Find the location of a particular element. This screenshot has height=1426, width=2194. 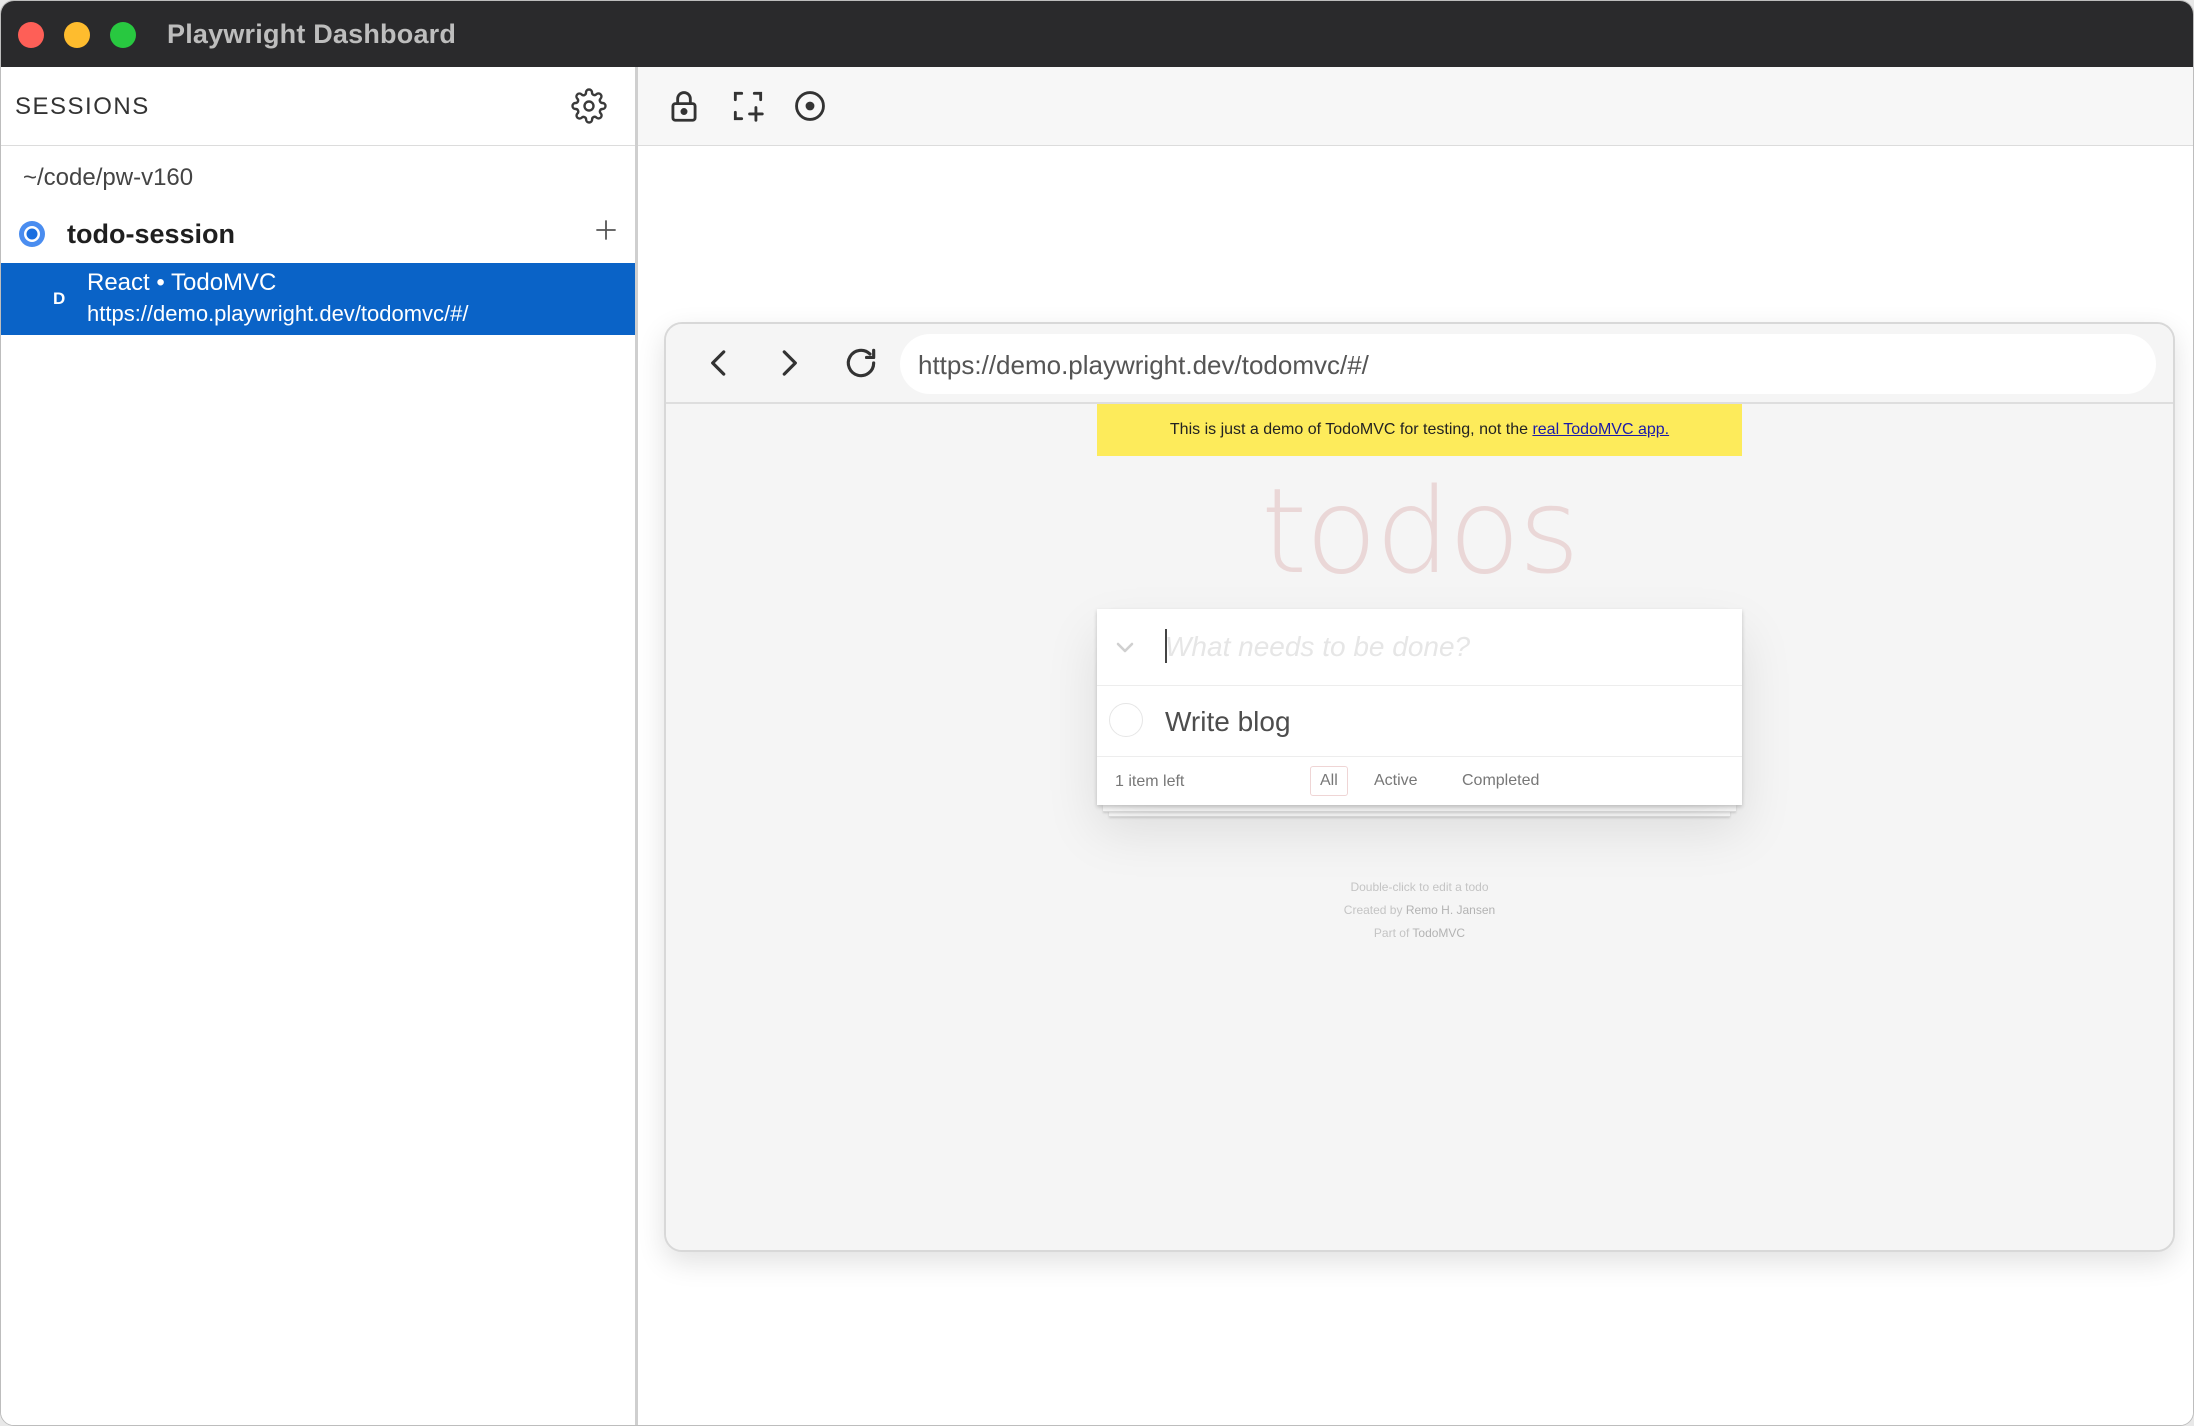

toggle-all-icon is located at coordinates (1125, 647).